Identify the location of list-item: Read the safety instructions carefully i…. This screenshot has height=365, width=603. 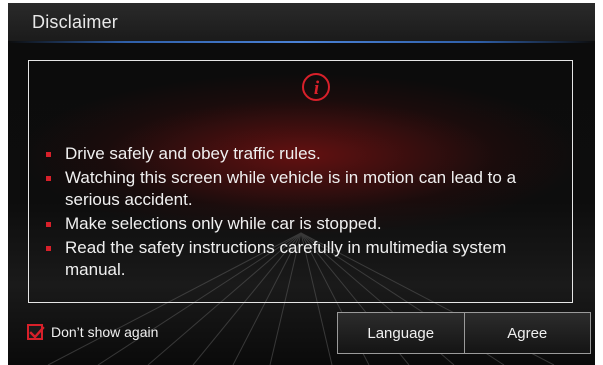
(303, 259).